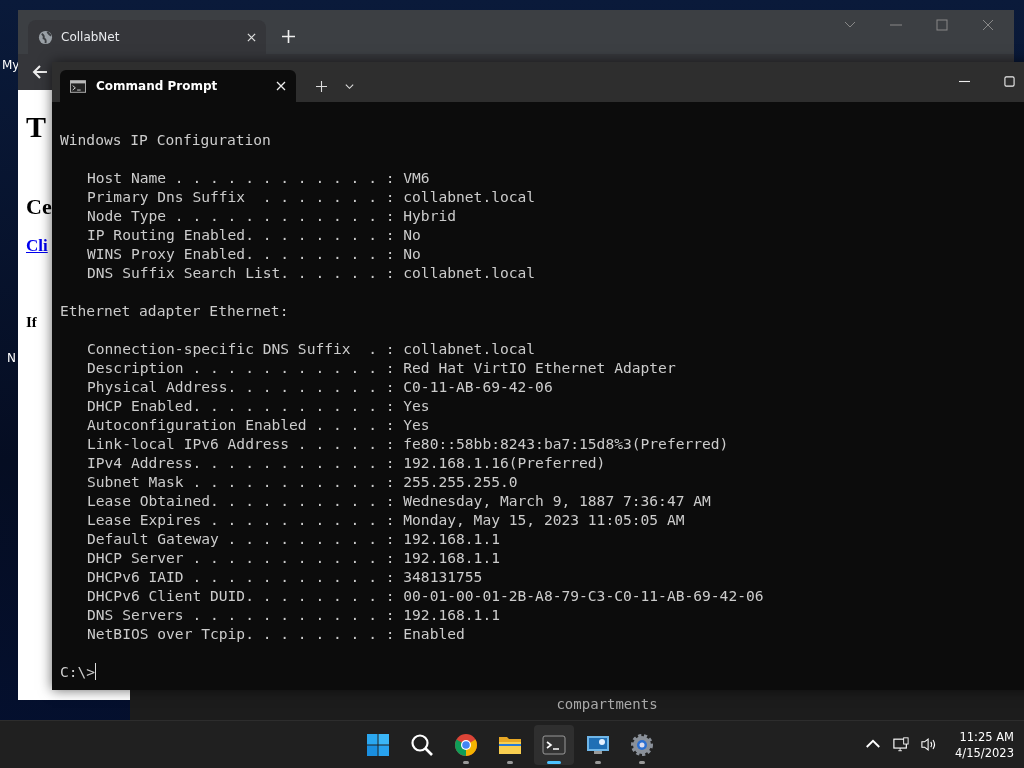 The image size is (1024, 768). What do you see at coordinates (607, 704) in the screenshot?
I see `console-text: compartments` at bounding box center [607, 704].